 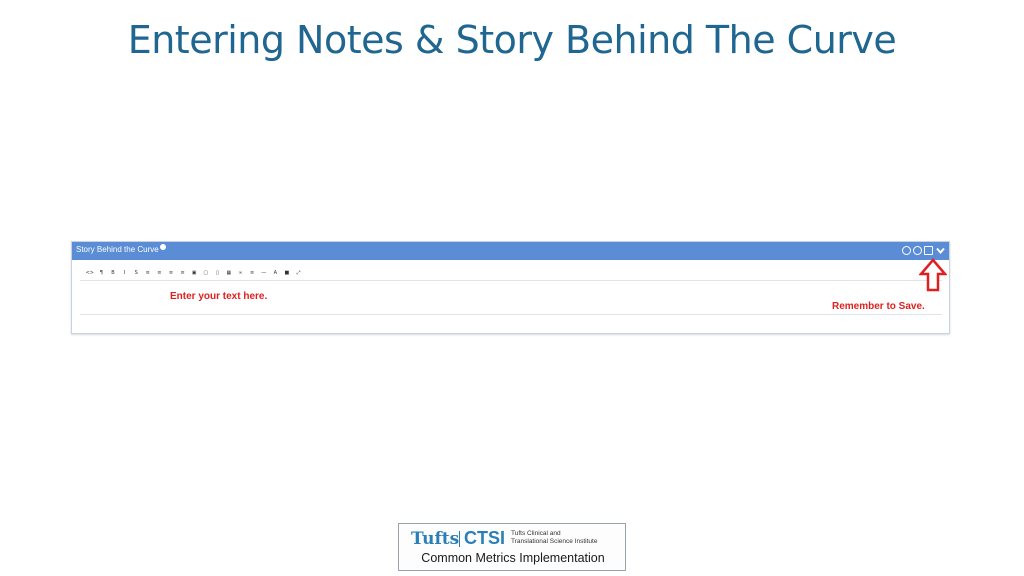 I want to click on logo-subtitle: Common Metrics Implementation, so click(x=513, y=558).